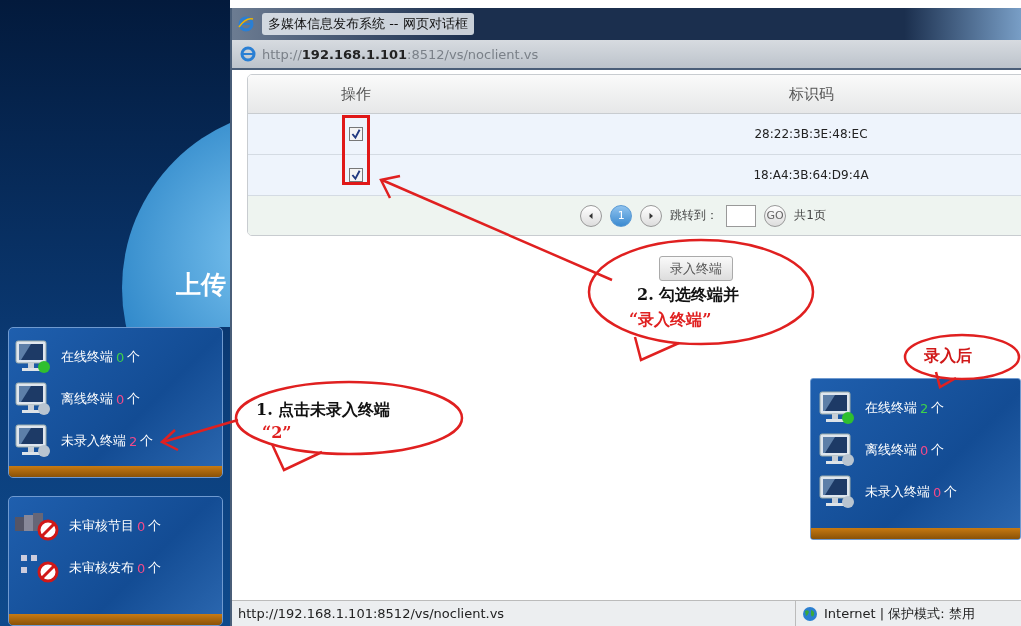 Image resolution: width=1021 pixels, height=626 pixels. Describe the element at coordinates (101, 568) in the screenshot. I see `stat-label: 未审核发布` at that location.